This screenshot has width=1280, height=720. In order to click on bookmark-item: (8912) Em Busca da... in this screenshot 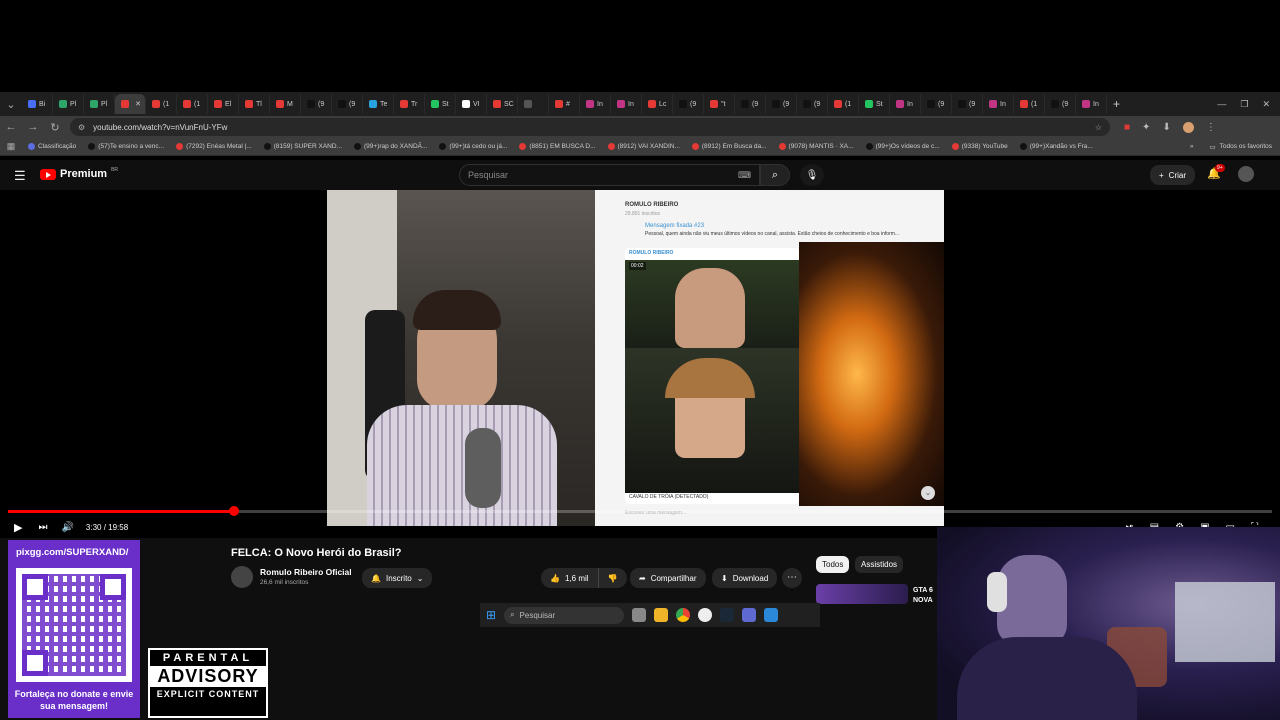, I will do `click(729, 146)`.